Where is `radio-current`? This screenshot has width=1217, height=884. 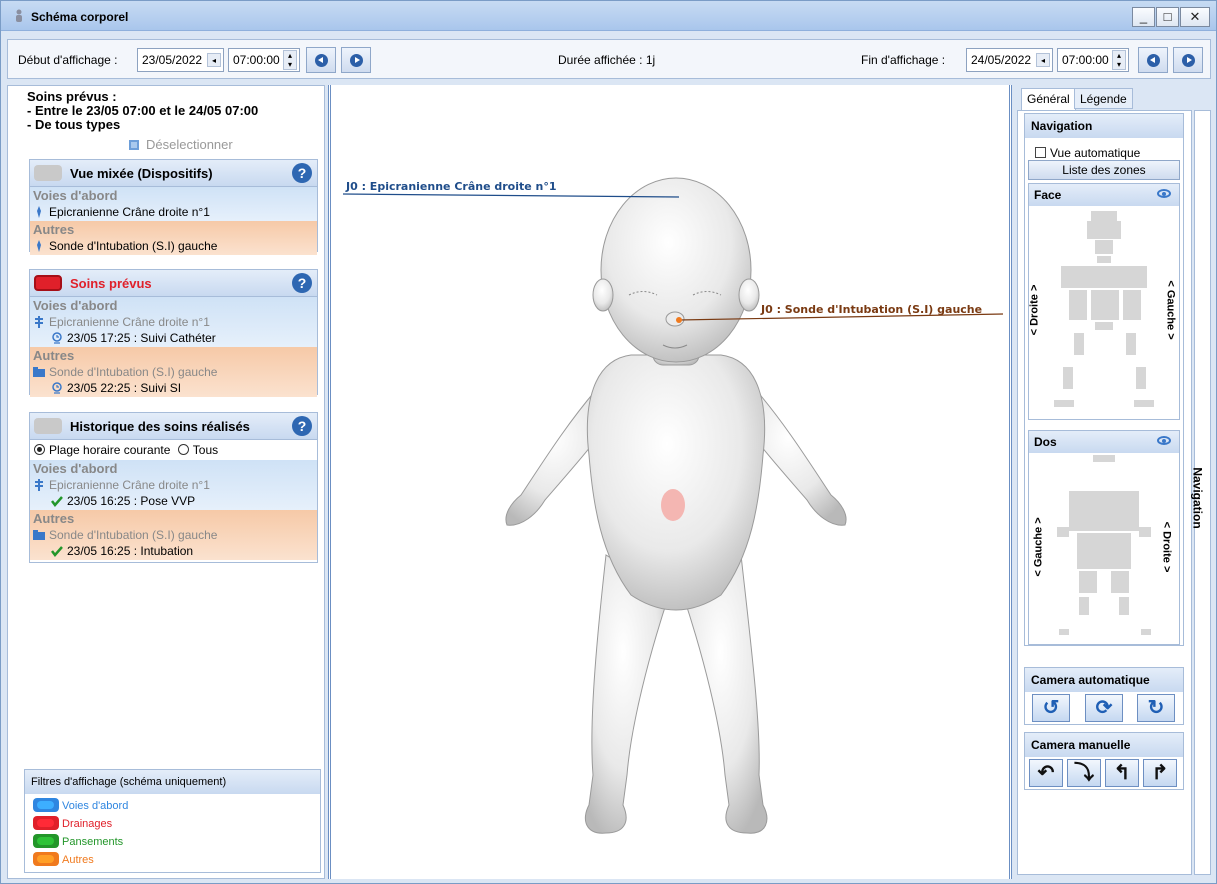
radio-current is located at coordinates (39, 449).